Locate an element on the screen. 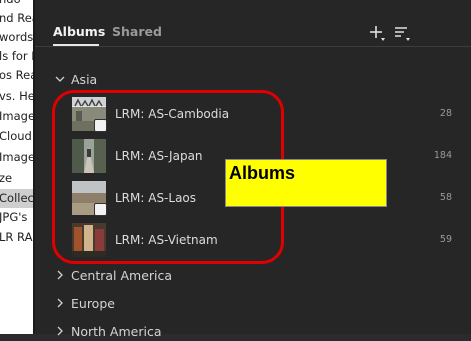 This screenshot has height=341, width=471. background-list-item: LR RA is located at coordinates (16, 237).